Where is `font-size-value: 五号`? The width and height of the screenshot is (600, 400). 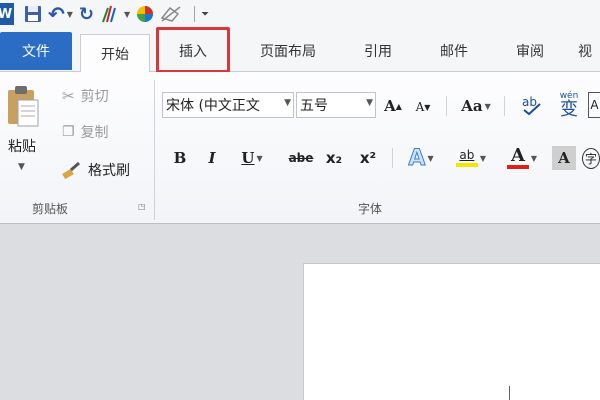 font-size-value: 五号 is located at coordinates (314, 106).